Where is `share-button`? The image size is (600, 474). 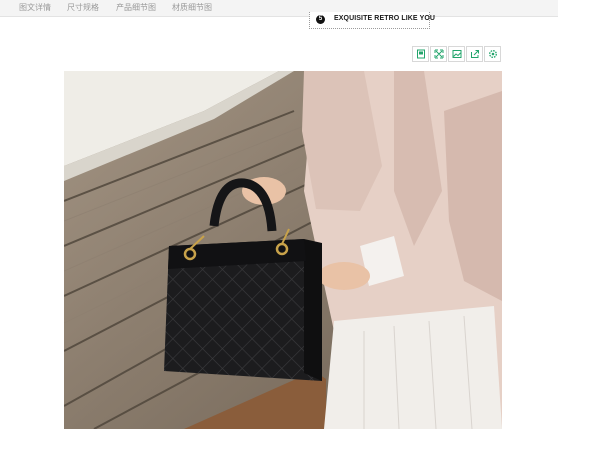 share-button is located at coordinates (474, 54).